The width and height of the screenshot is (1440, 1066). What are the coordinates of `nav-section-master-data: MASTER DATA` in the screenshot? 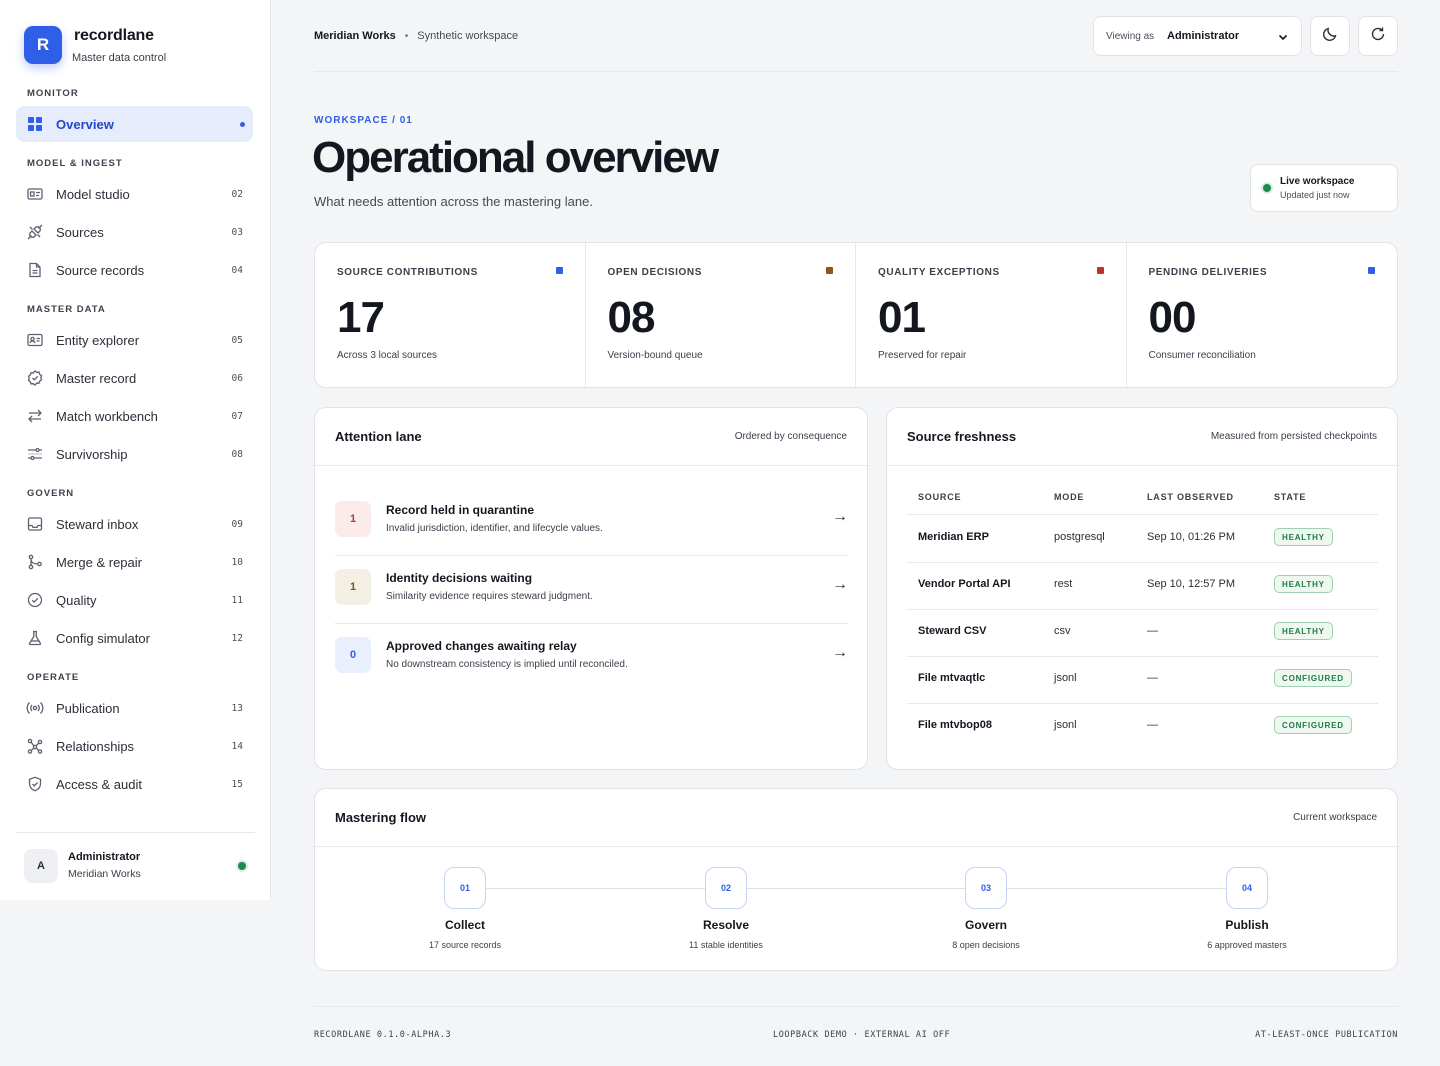 It's located at (66, 309).